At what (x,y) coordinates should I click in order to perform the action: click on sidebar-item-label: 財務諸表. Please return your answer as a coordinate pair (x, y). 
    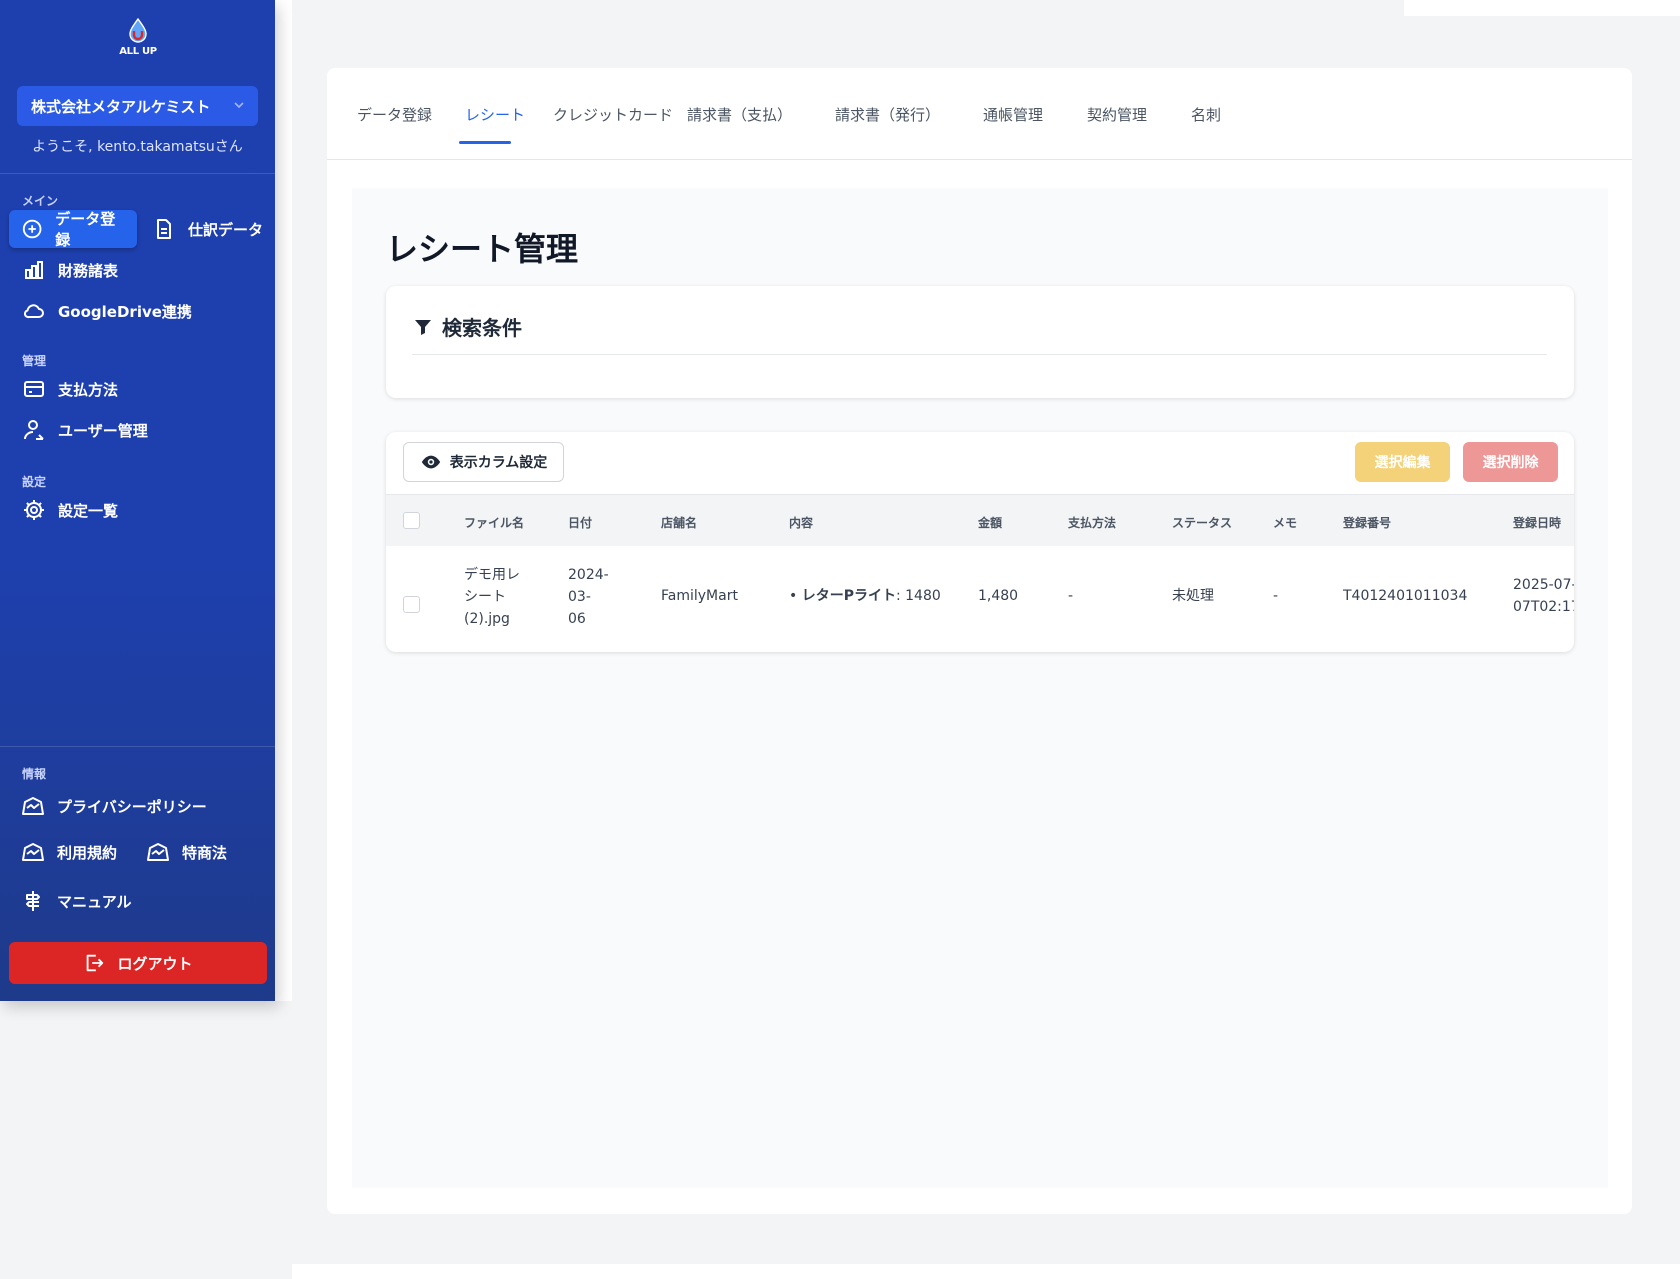
    Looking at the image, I should click on (88, 270).